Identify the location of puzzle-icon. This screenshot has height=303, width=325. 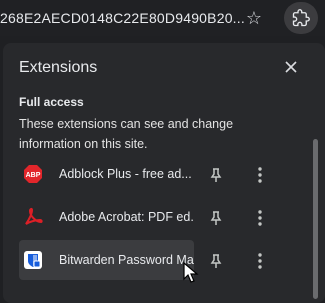
(301, 18).